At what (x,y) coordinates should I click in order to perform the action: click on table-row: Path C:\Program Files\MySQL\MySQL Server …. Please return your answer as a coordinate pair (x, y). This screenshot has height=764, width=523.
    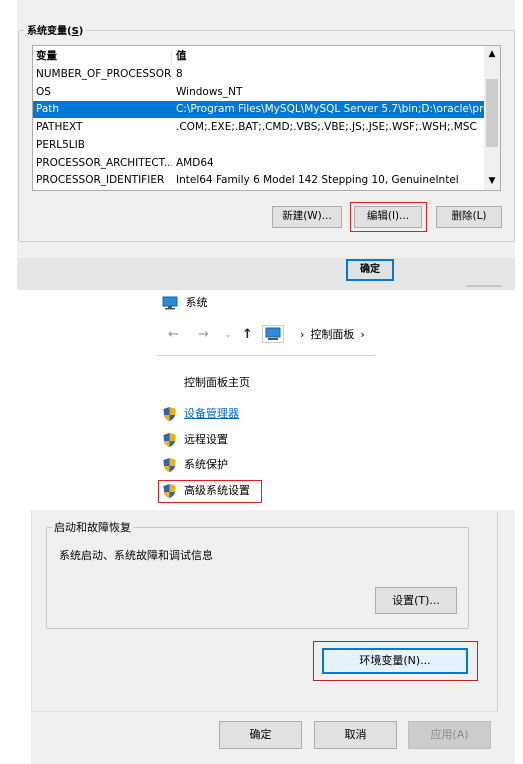
    Looking at the image, I should click on (259, 110).